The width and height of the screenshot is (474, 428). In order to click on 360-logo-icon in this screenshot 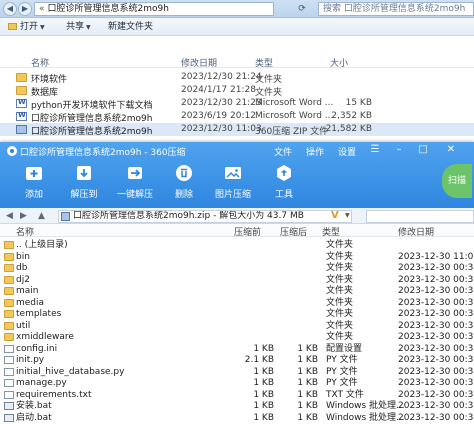, I will do `click(12, 151)`.